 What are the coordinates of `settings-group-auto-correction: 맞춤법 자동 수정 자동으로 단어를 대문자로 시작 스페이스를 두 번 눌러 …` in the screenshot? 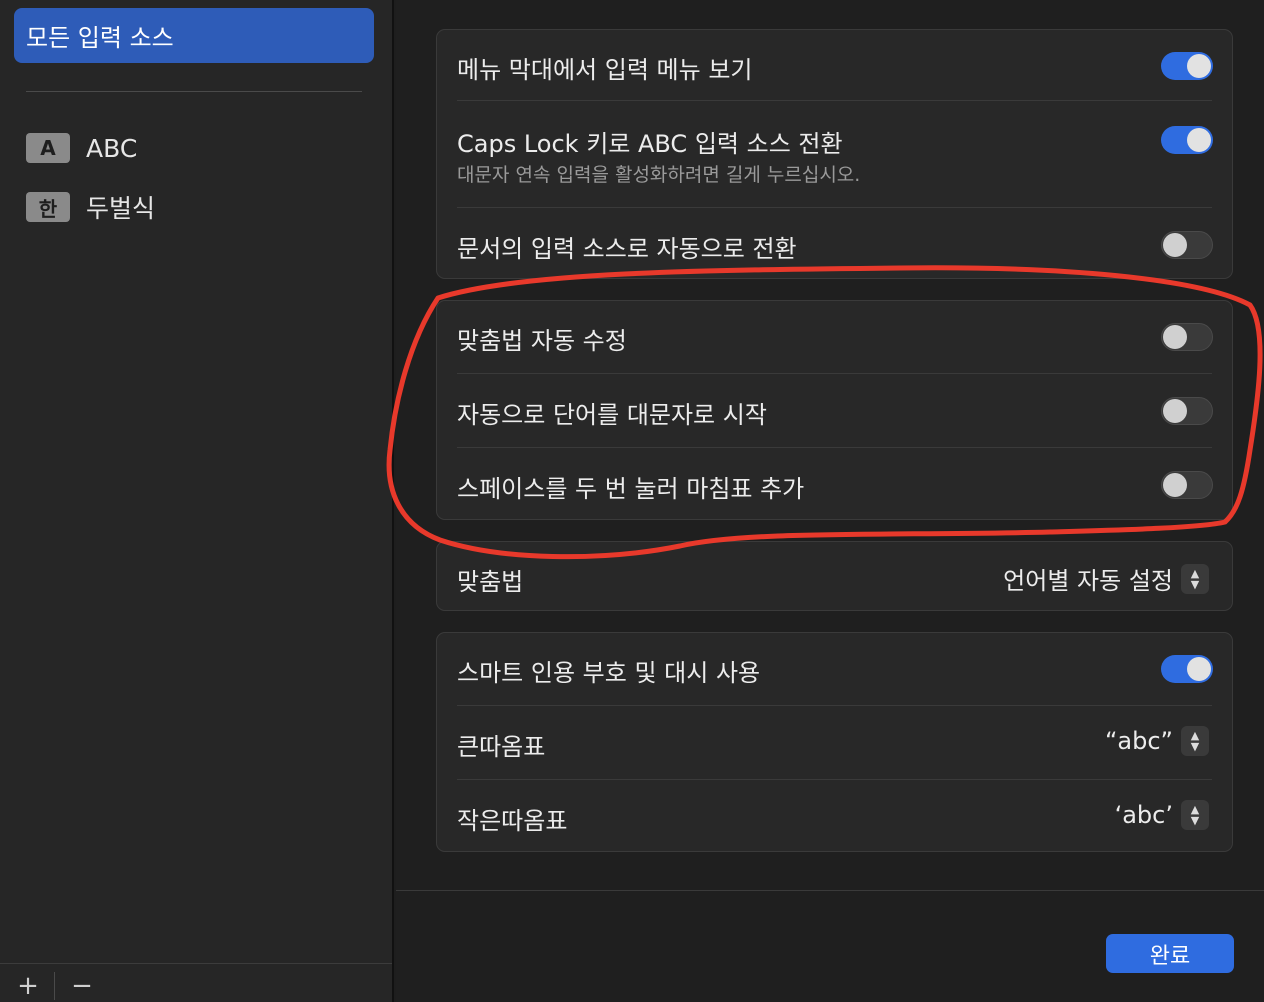 It's located at (834, 410).